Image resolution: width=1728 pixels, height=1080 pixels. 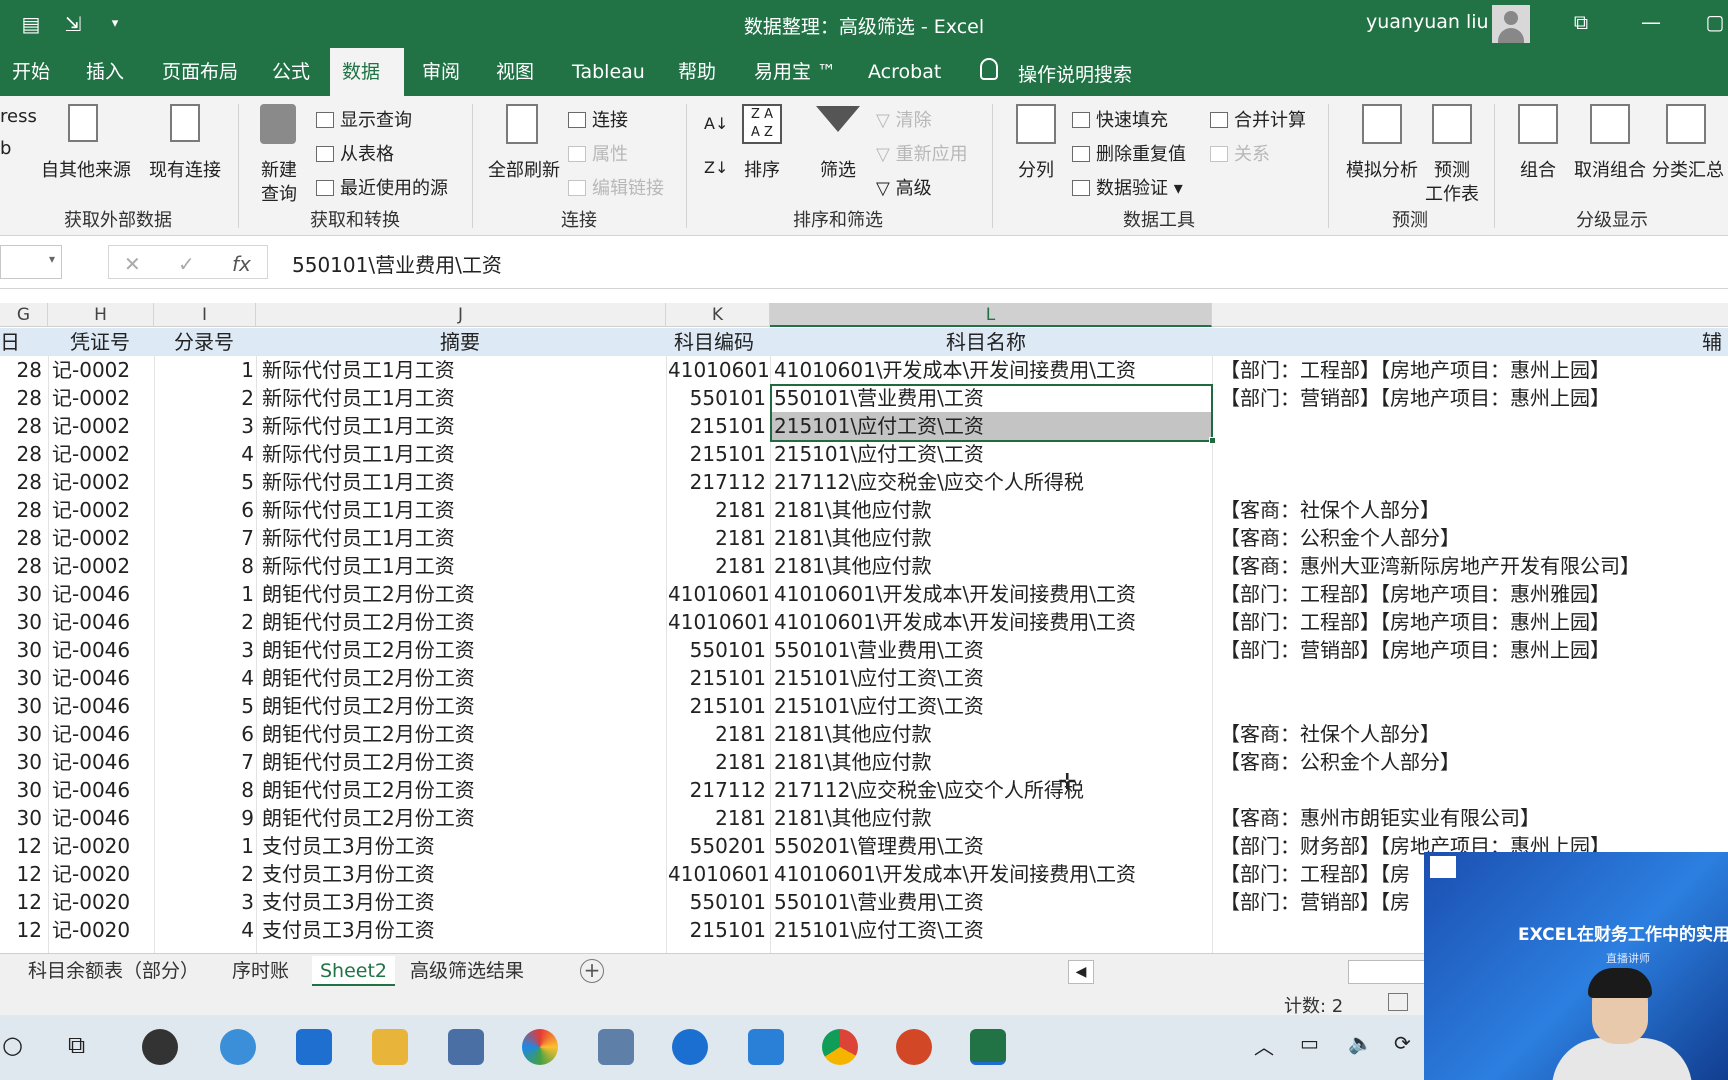 What do you see at coordinates (382, 187) in the screenshot?
I see `recent-sources-button: 最近使用的源` at bounding box center [382, 187].